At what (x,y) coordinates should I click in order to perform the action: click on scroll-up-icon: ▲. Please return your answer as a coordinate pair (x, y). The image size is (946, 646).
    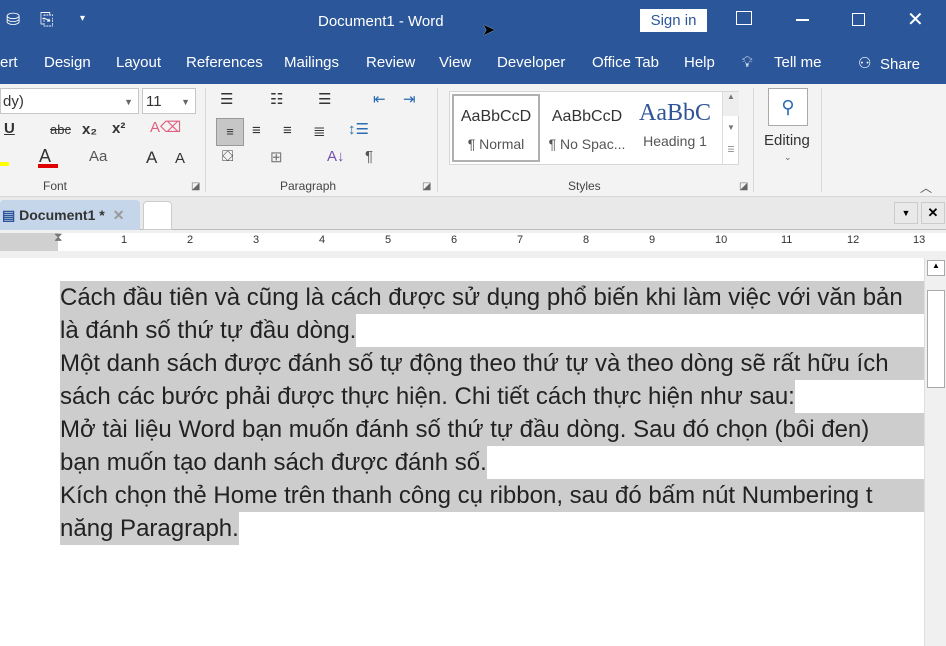
    Looking at the image, I should click on (936, 268).